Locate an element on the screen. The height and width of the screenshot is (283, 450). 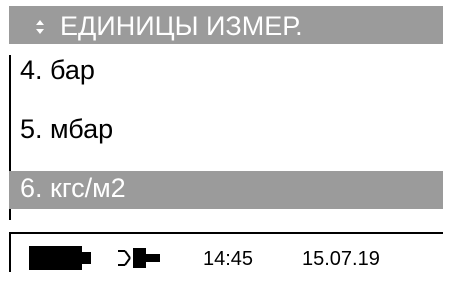
menu-item-bar: 4. бар is located at coordinates (226, 72).